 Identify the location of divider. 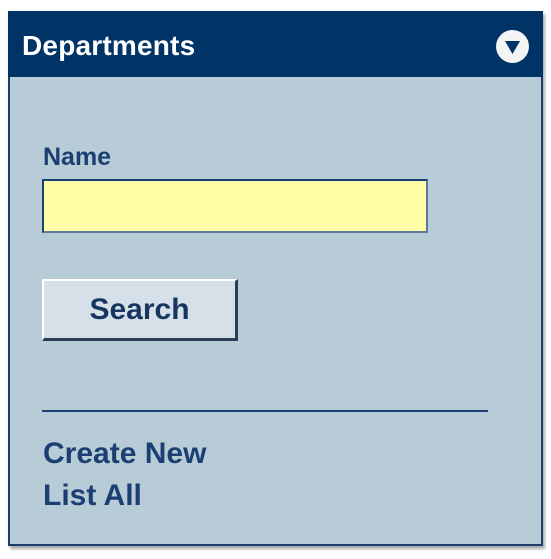
(265, 411).